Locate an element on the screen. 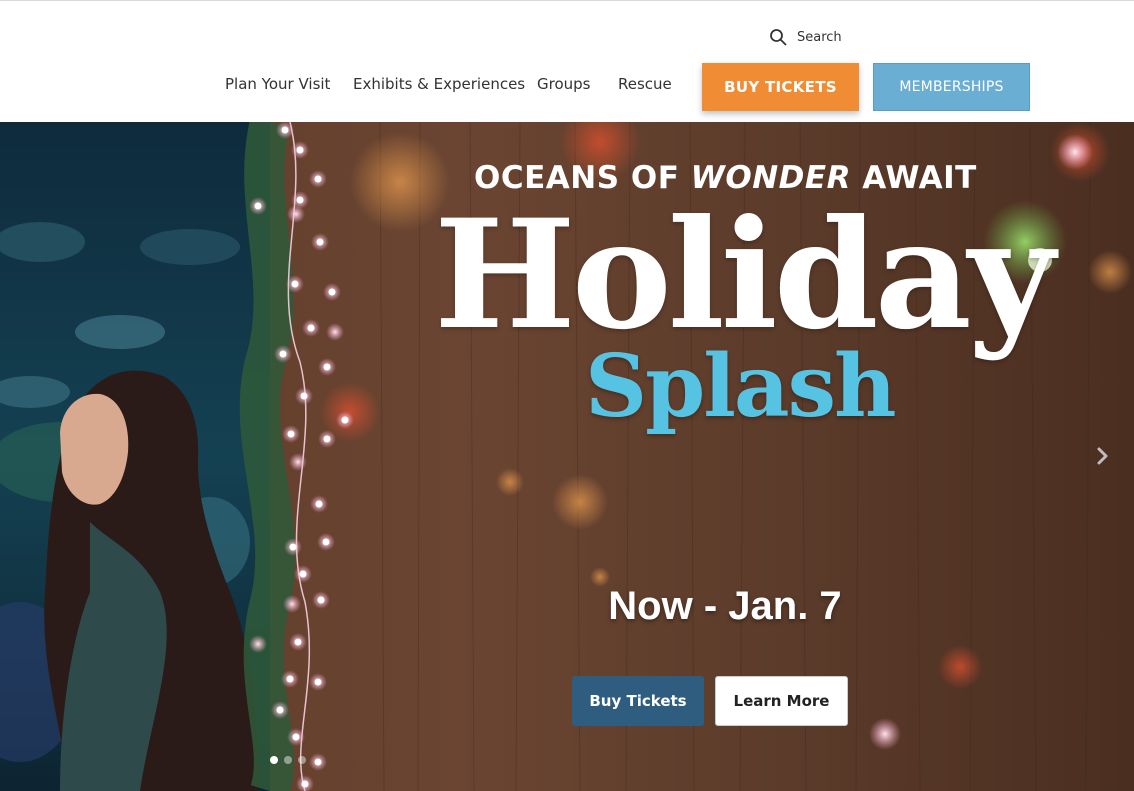 The image size is (1134, 791). carousel-dots is located at coordinates (288, 760).